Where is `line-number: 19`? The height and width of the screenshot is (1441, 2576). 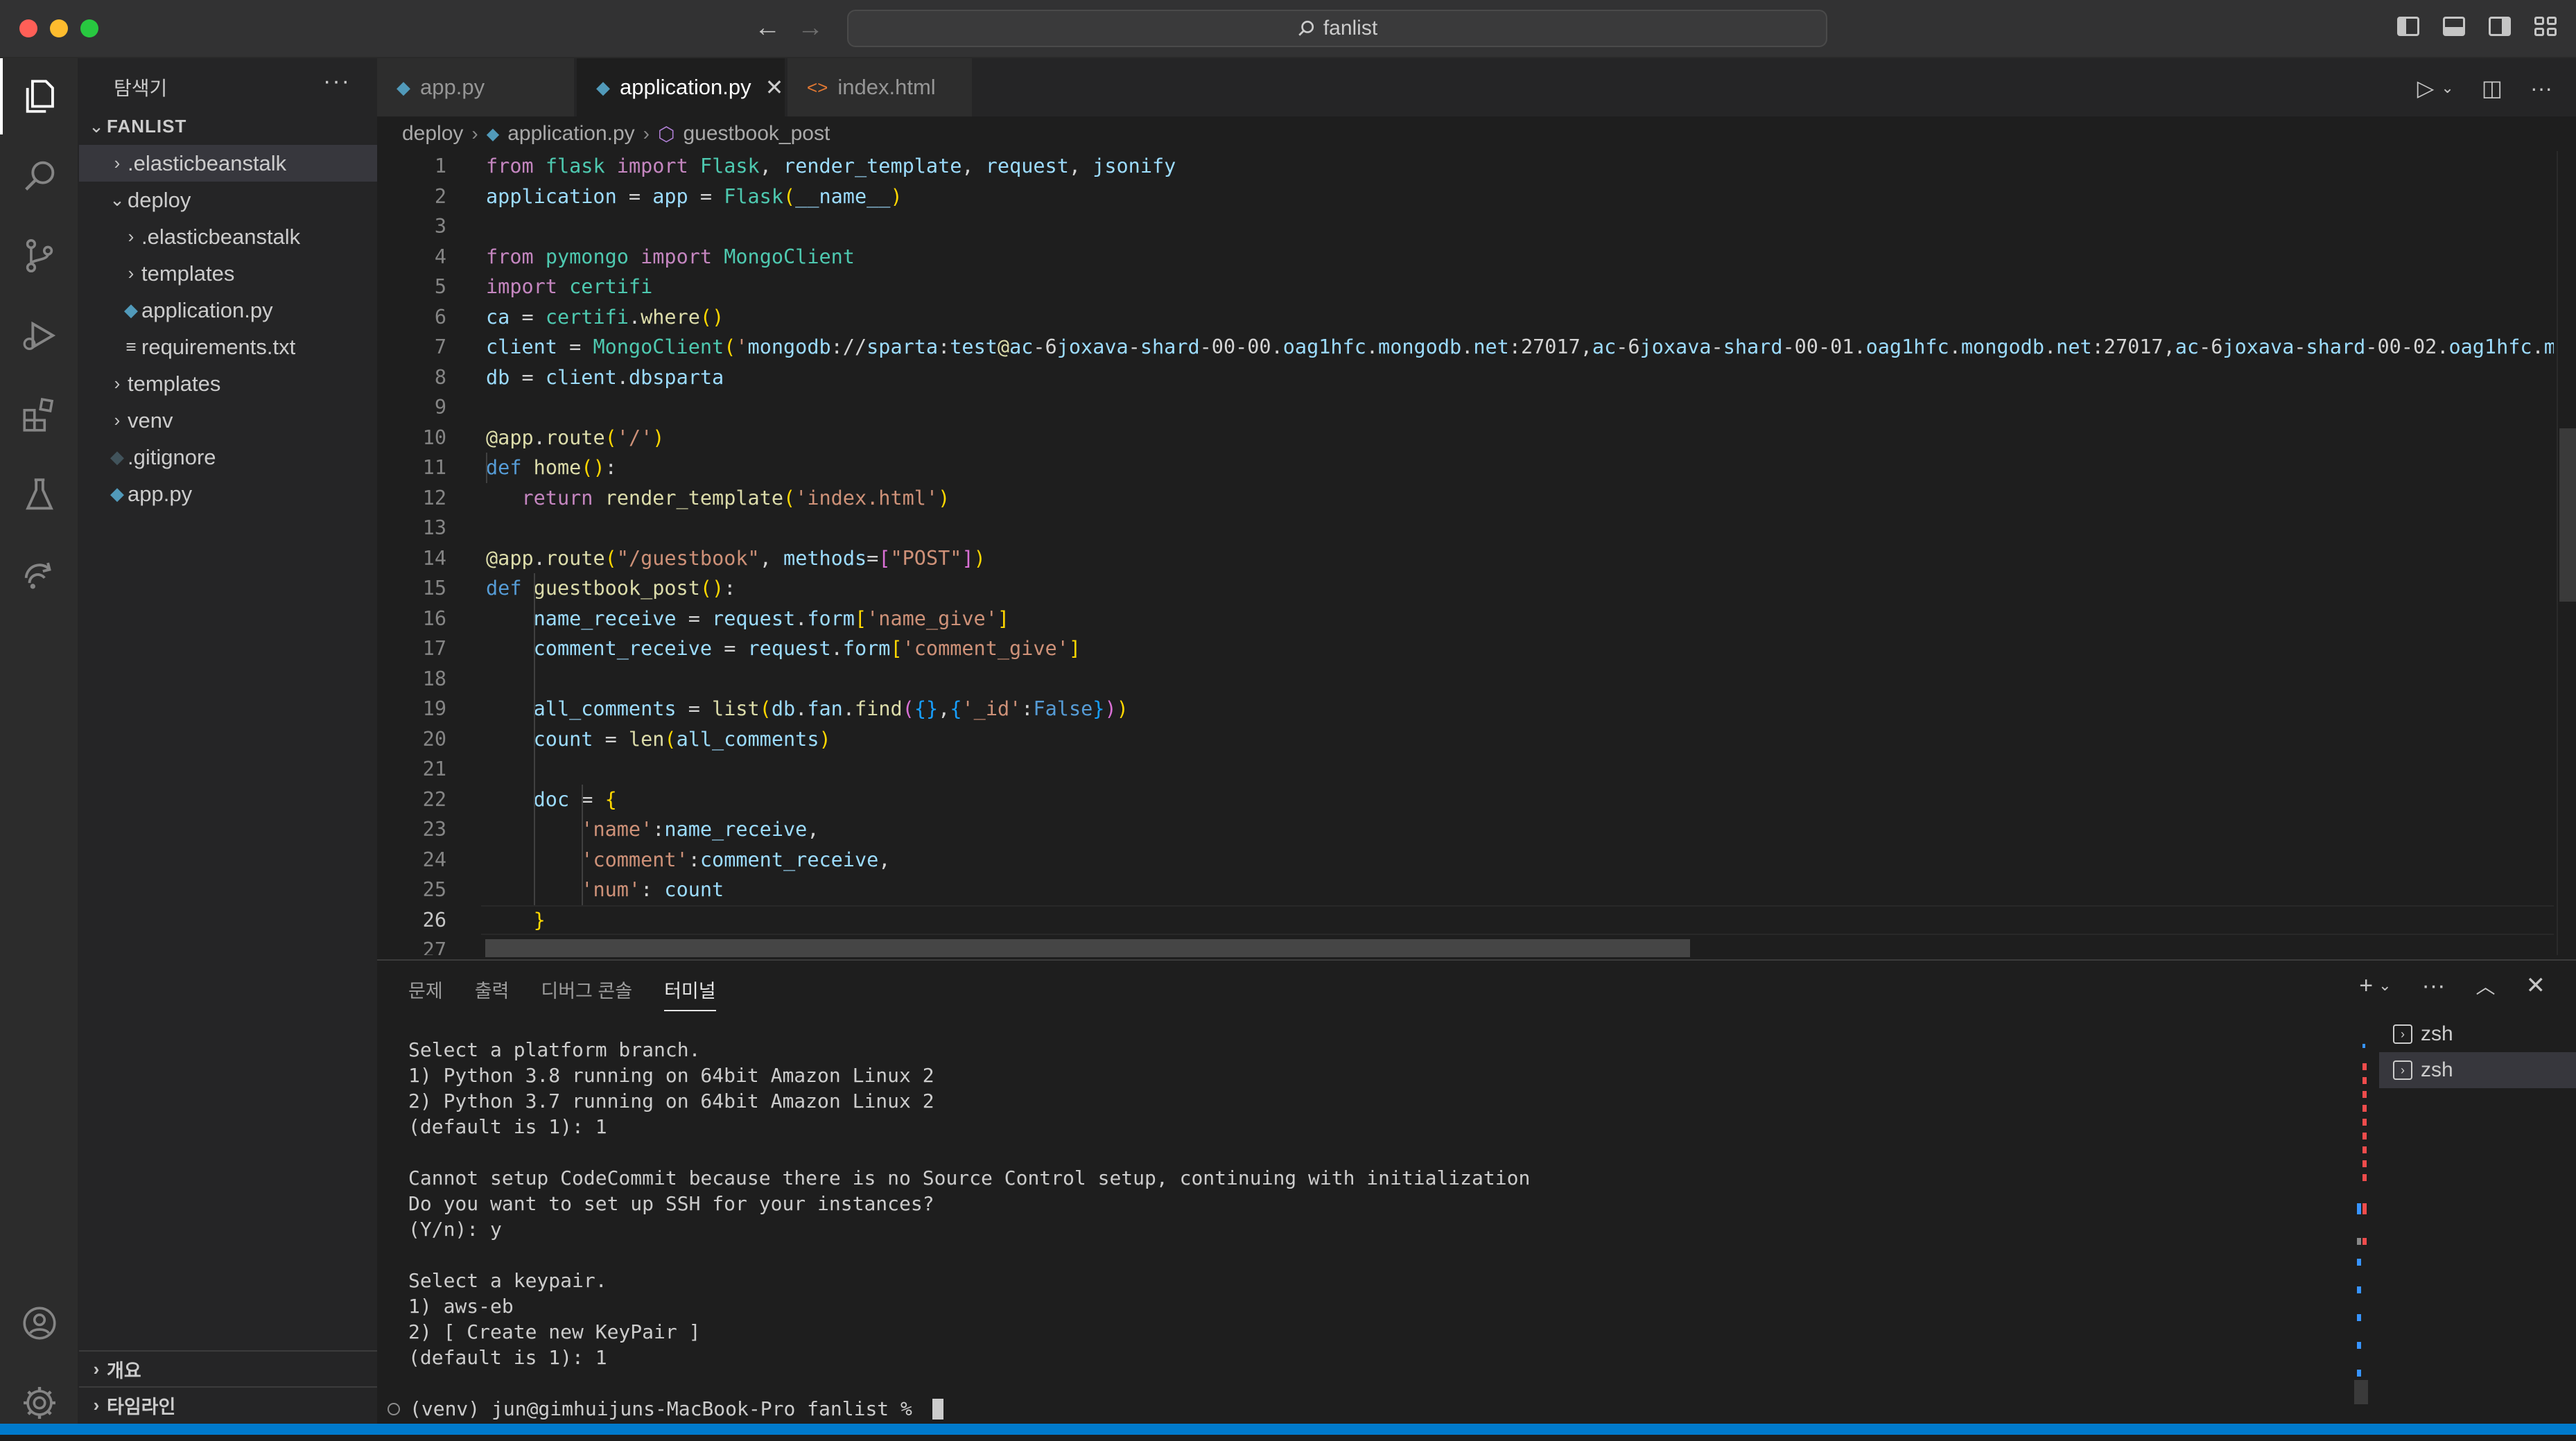 line-number: 19 is located at coordinates (434, 708).